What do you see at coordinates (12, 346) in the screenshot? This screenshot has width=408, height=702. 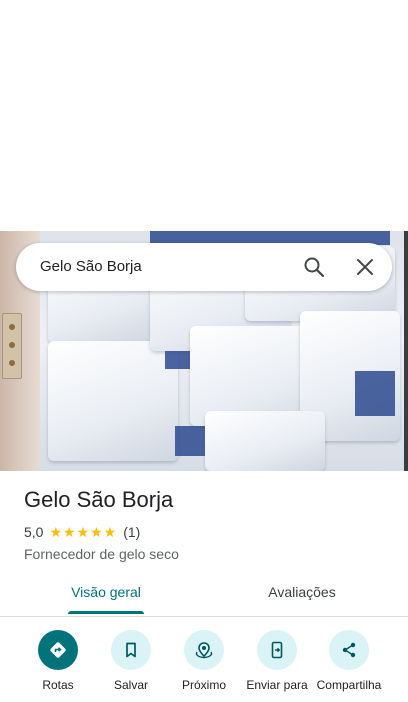 I see `photo-outlet` at bounding box center [12, 346].